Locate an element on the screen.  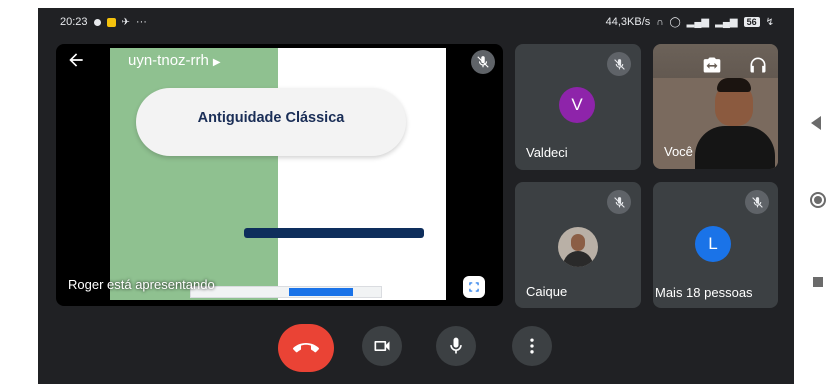
end-call-button is located at coordinates (306, 348).